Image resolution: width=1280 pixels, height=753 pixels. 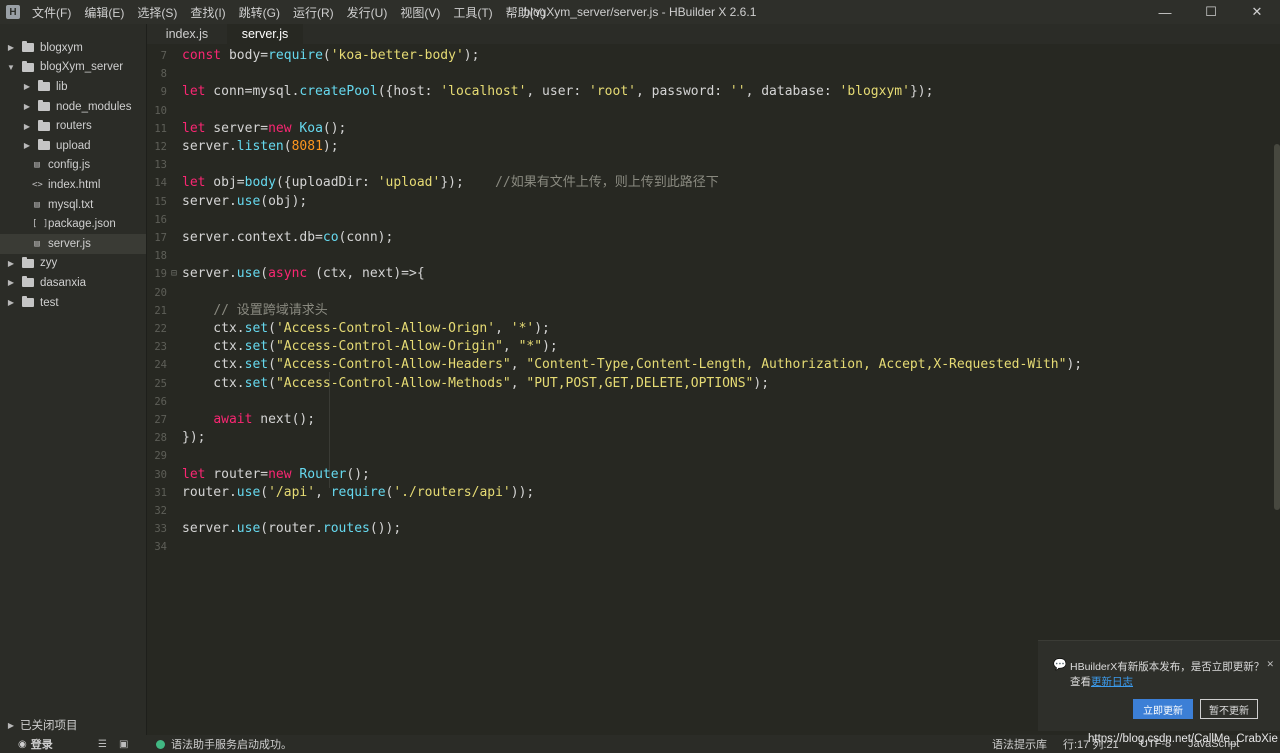 I want to click on watermark: https://blog.csdn.net/CallMe_CrabXie, so click(x=1183, y=739).